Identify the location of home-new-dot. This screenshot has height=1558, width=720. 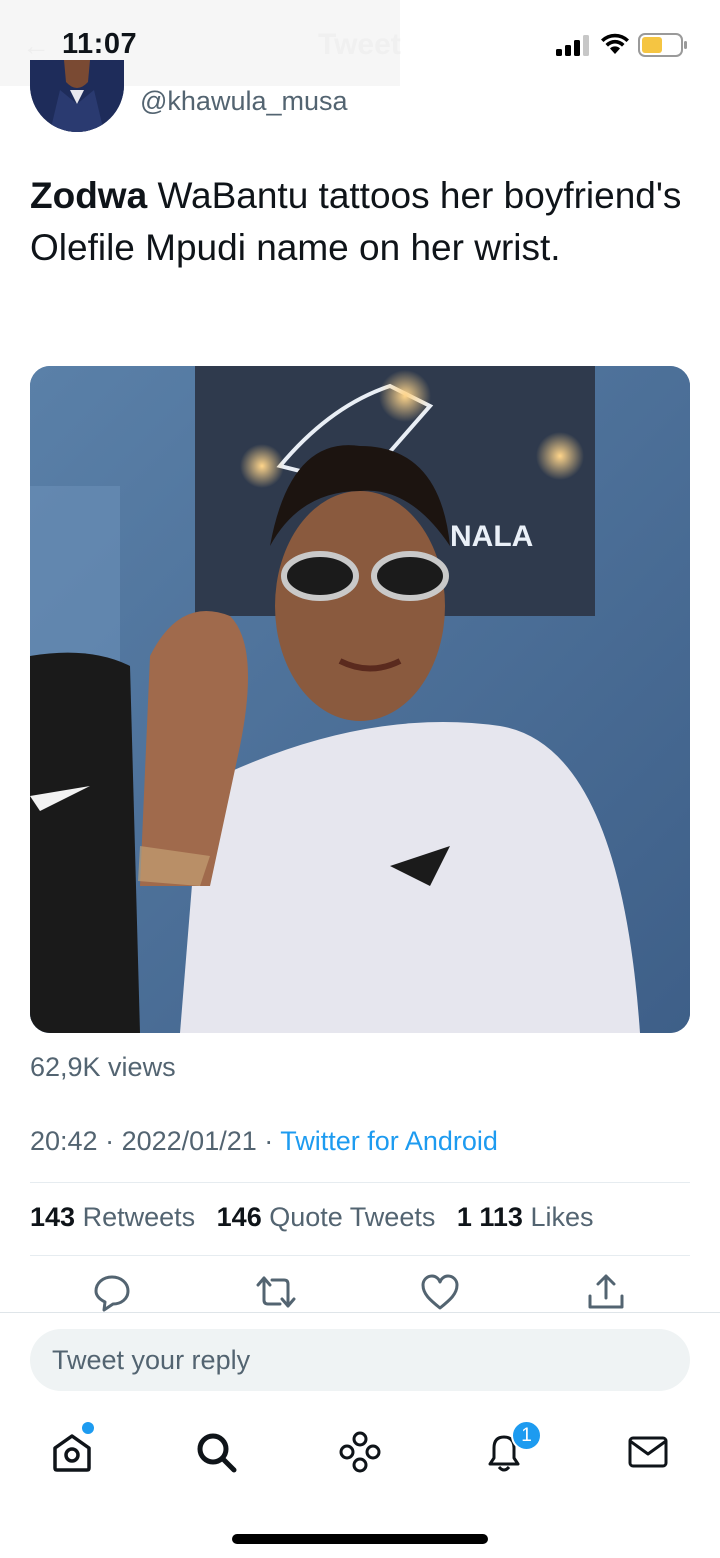
(88, 1428).